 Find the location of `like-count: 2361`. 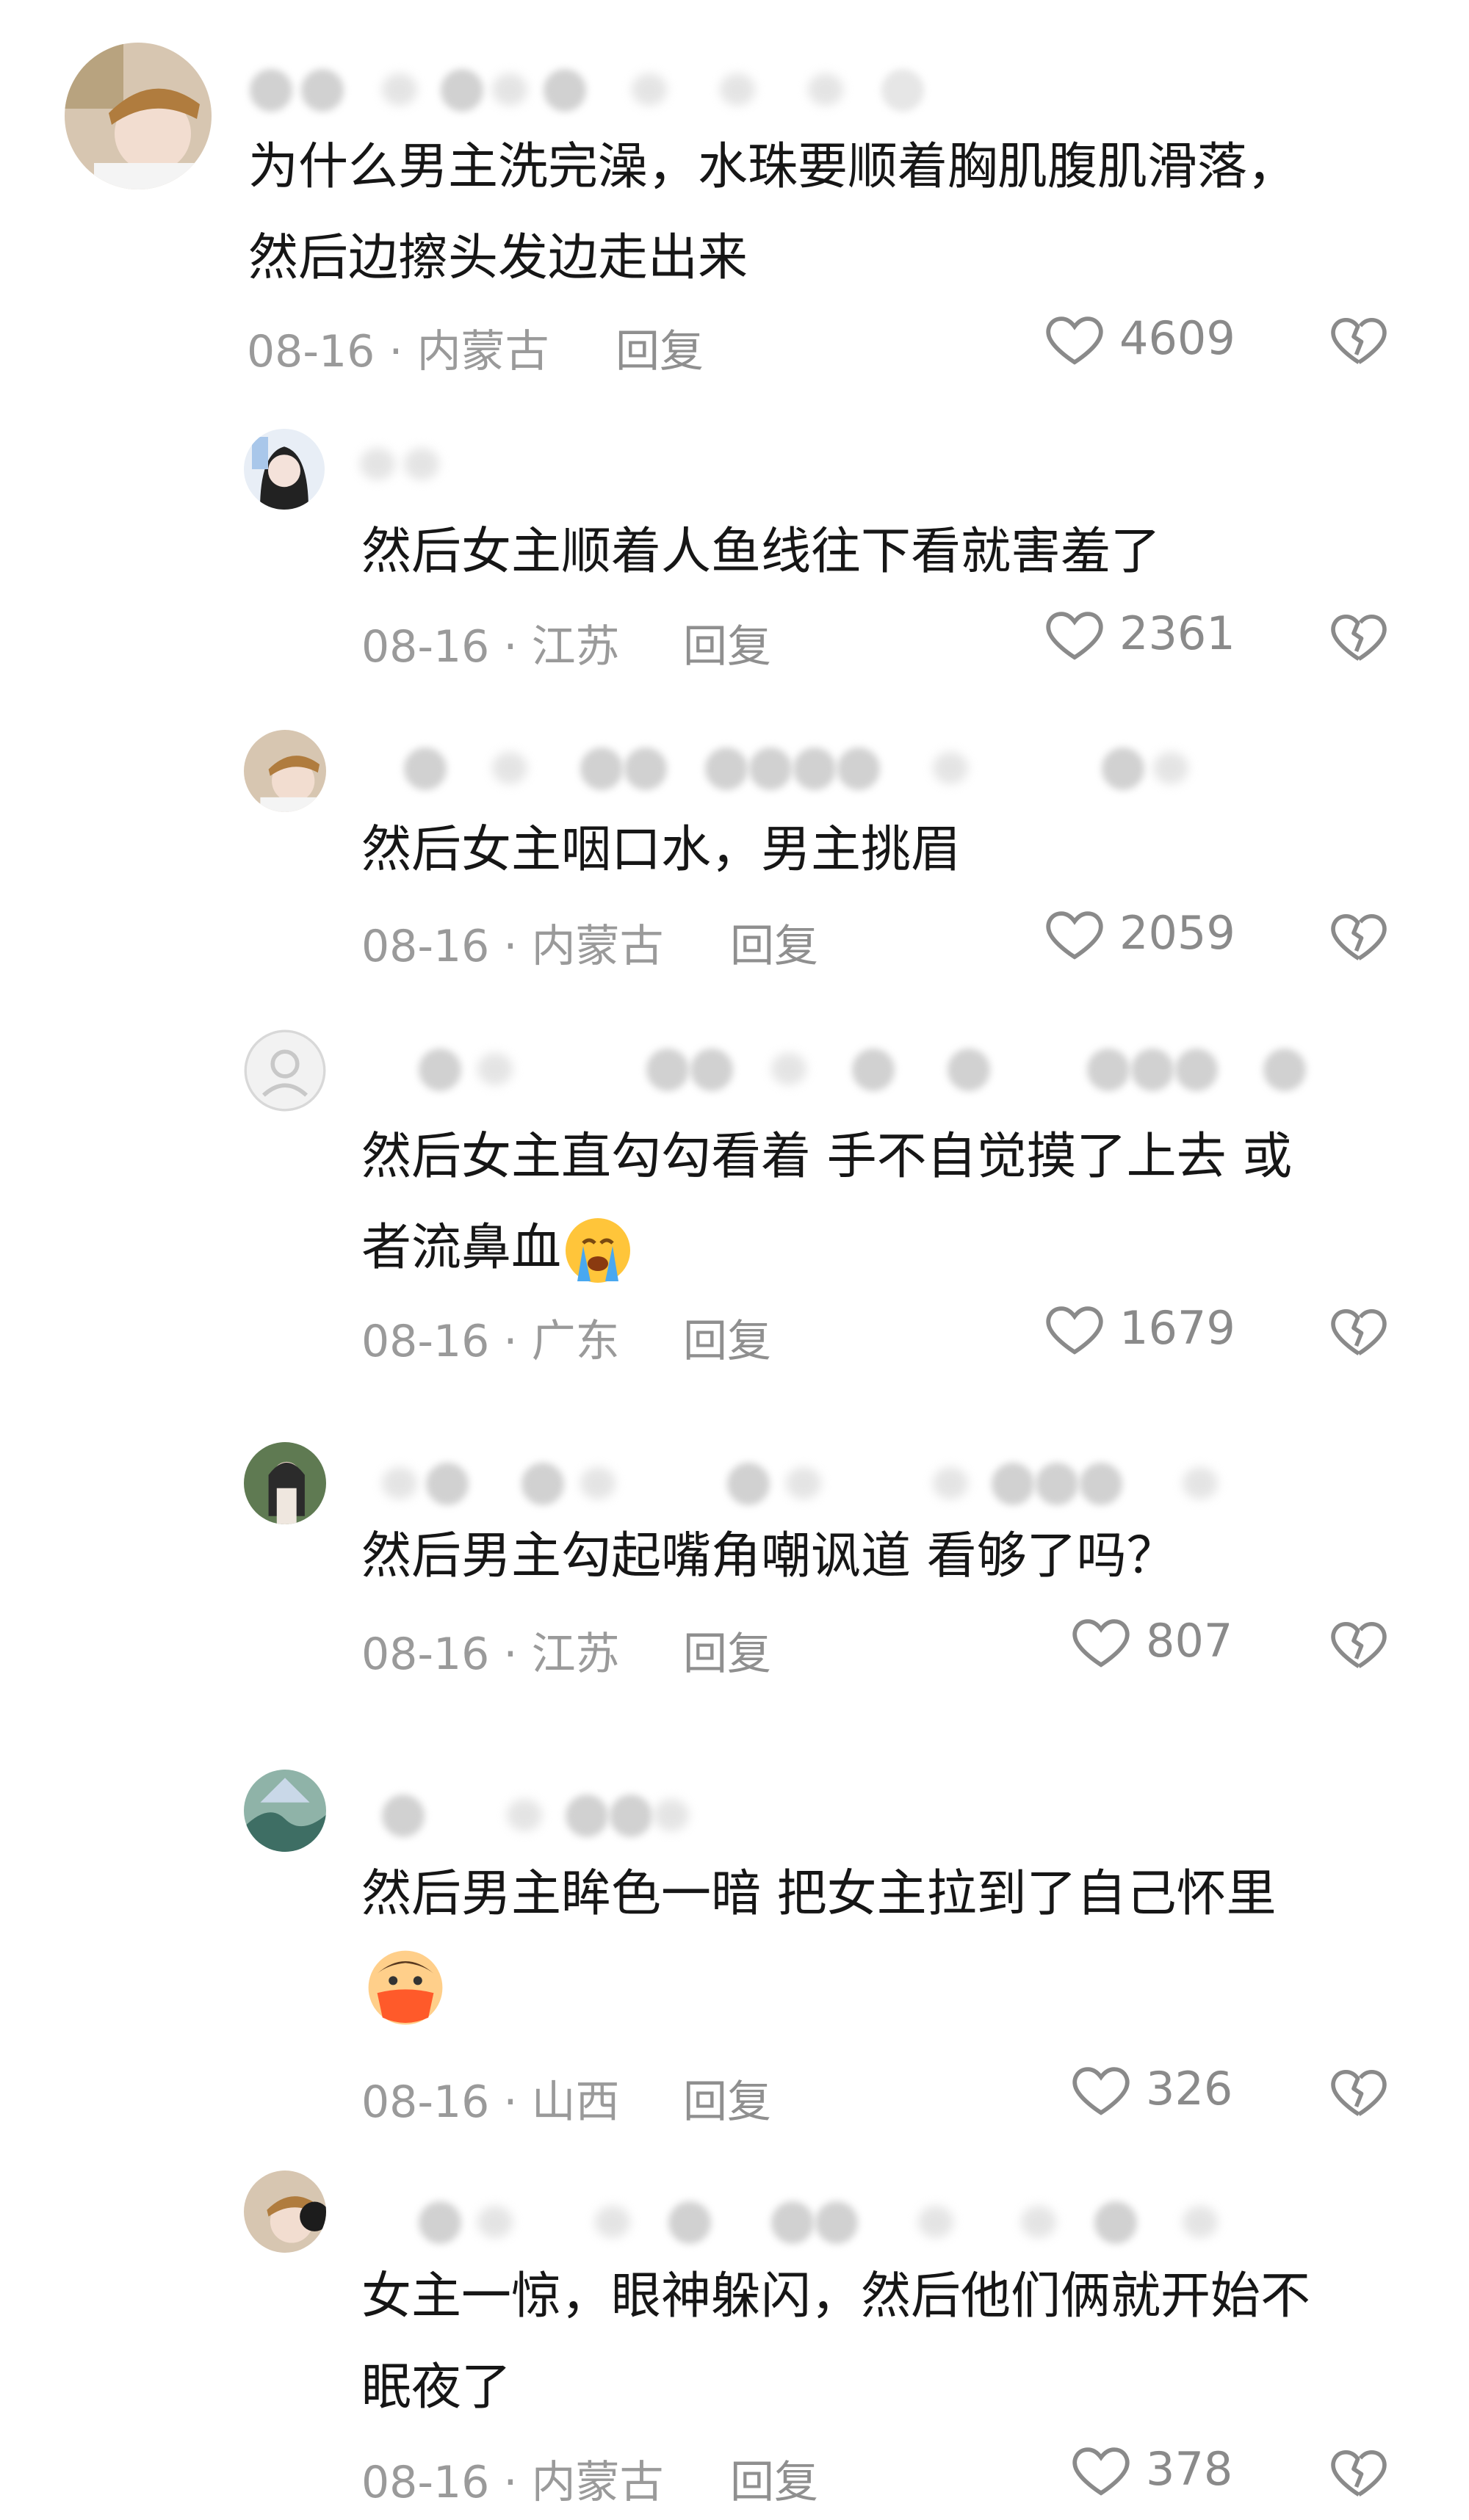

like-count: 2361 is located at coordinates (1177, 633).